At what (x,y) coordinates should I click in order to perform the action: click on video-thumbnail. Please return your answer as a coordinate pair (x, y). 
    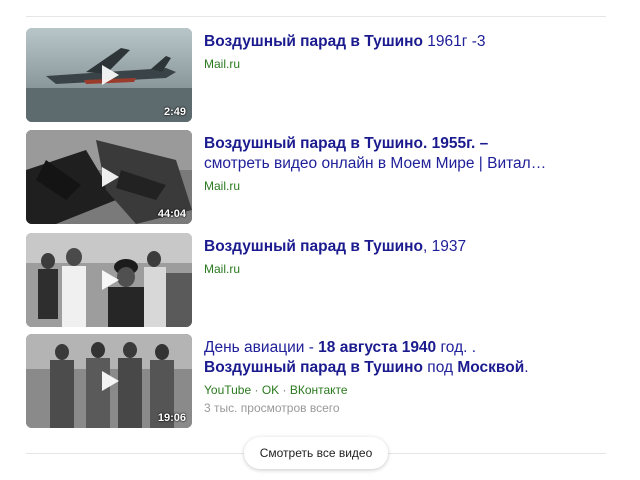
    Looking at the image, I should click on (109, 280).